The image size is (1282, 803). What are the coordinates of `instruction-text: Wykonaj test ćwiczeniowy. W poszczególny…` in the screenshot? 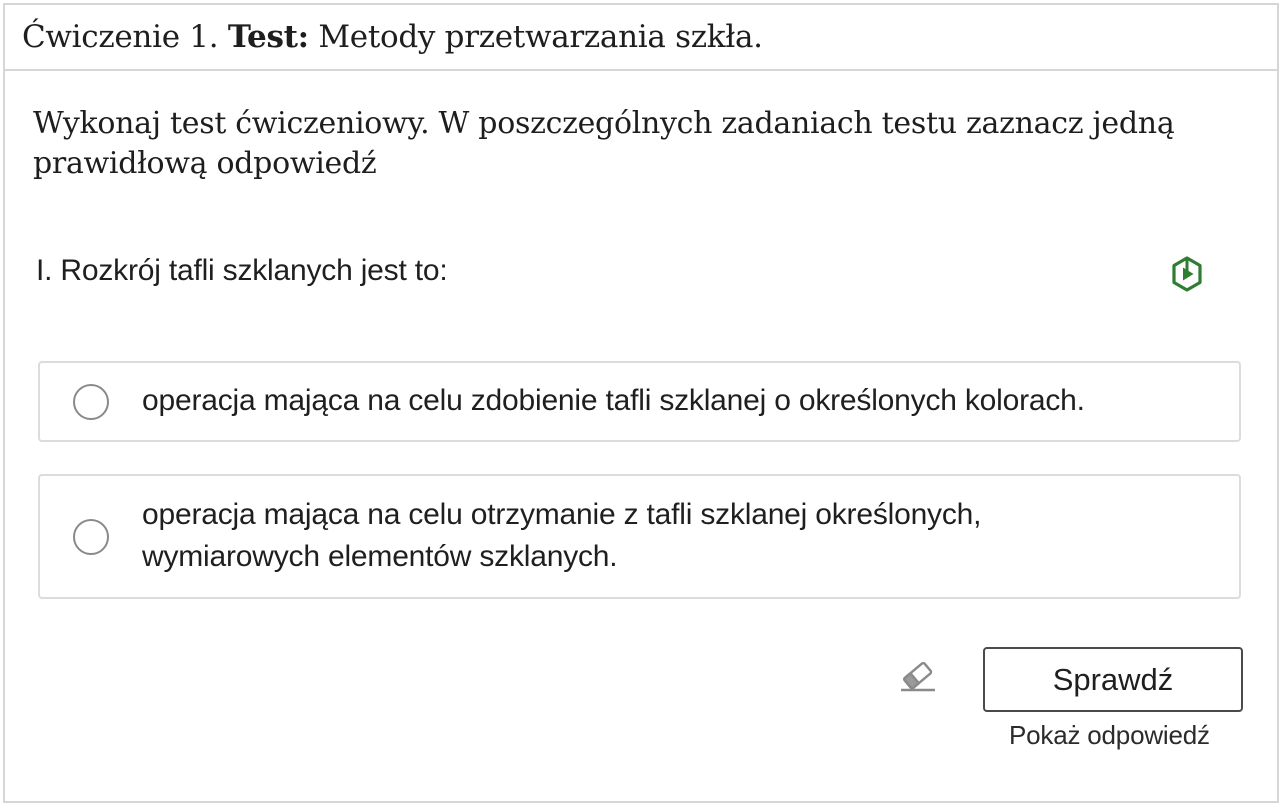 It's located at (604, 143).